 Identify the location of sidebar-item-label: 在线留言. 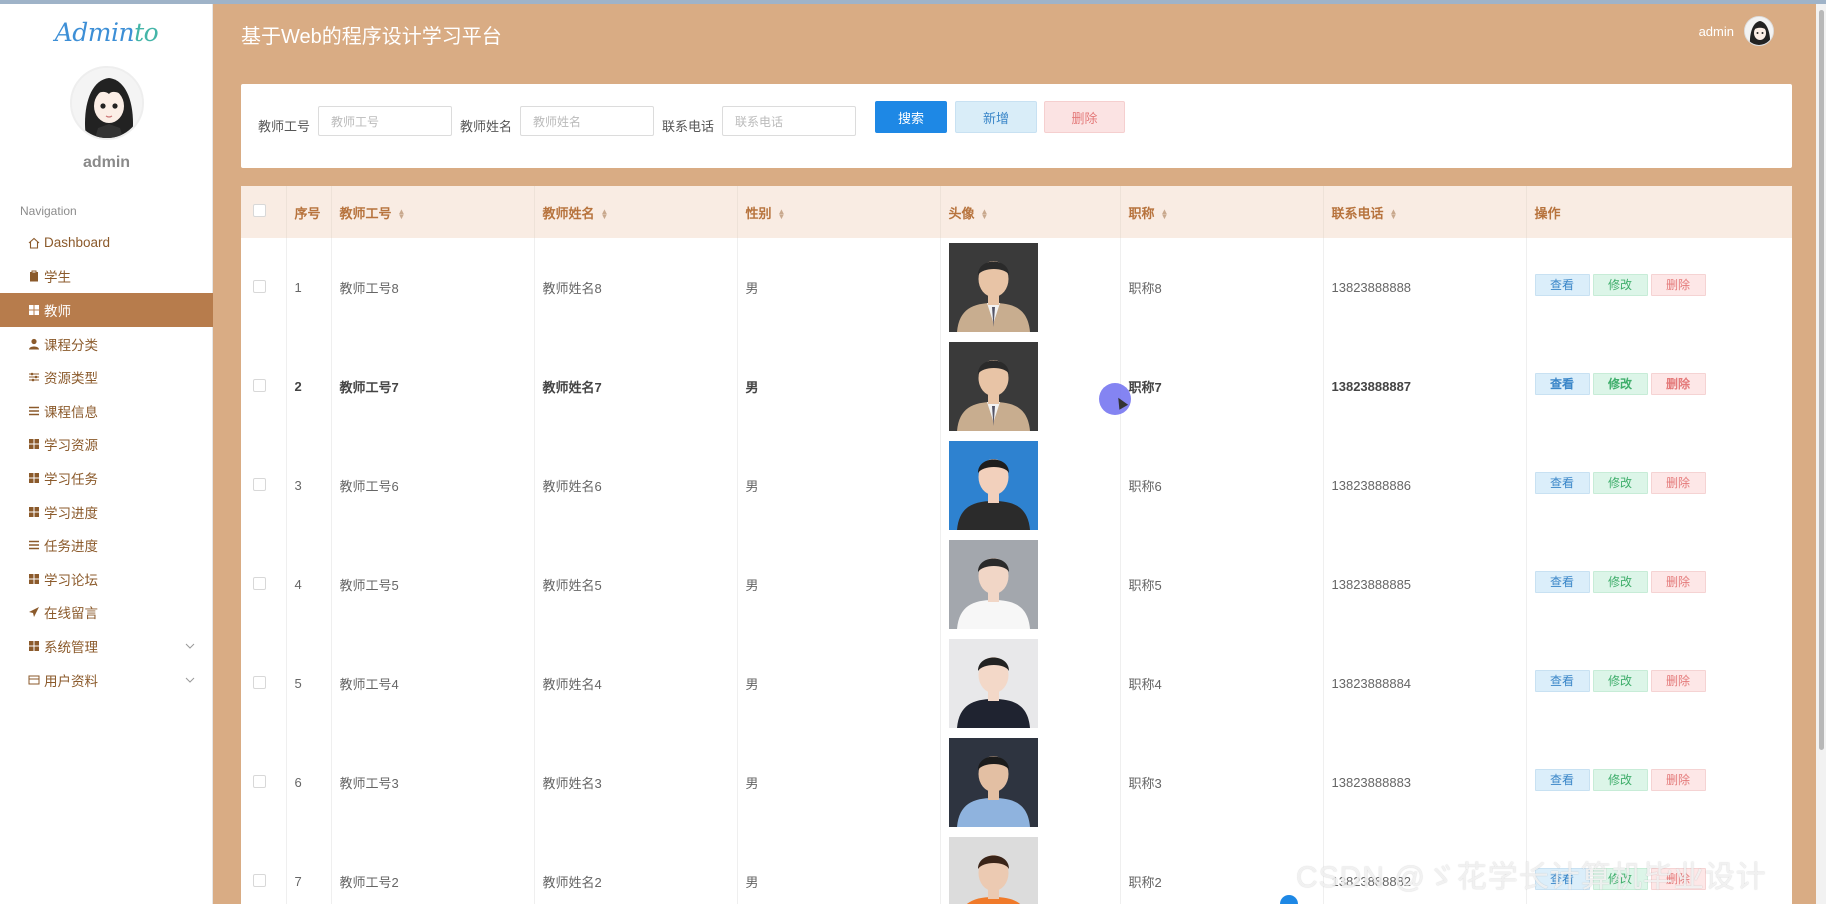
(71, 614).